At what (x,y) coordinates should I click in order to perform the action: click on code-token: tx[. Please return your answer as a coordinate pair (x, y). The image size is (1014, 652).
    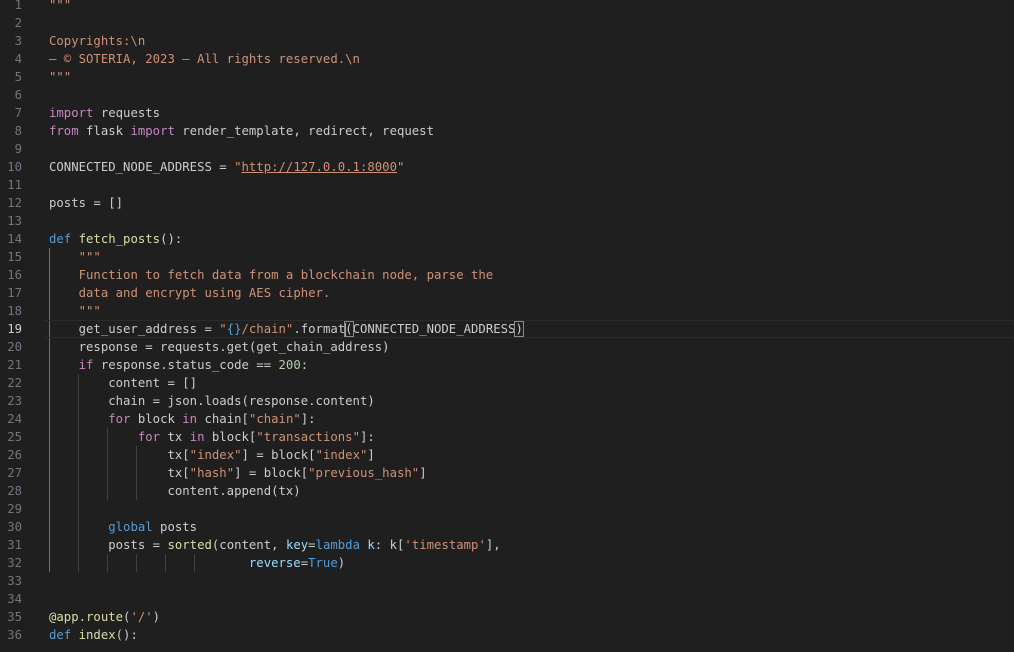
    Looking at the image, I should click on (119, 455).